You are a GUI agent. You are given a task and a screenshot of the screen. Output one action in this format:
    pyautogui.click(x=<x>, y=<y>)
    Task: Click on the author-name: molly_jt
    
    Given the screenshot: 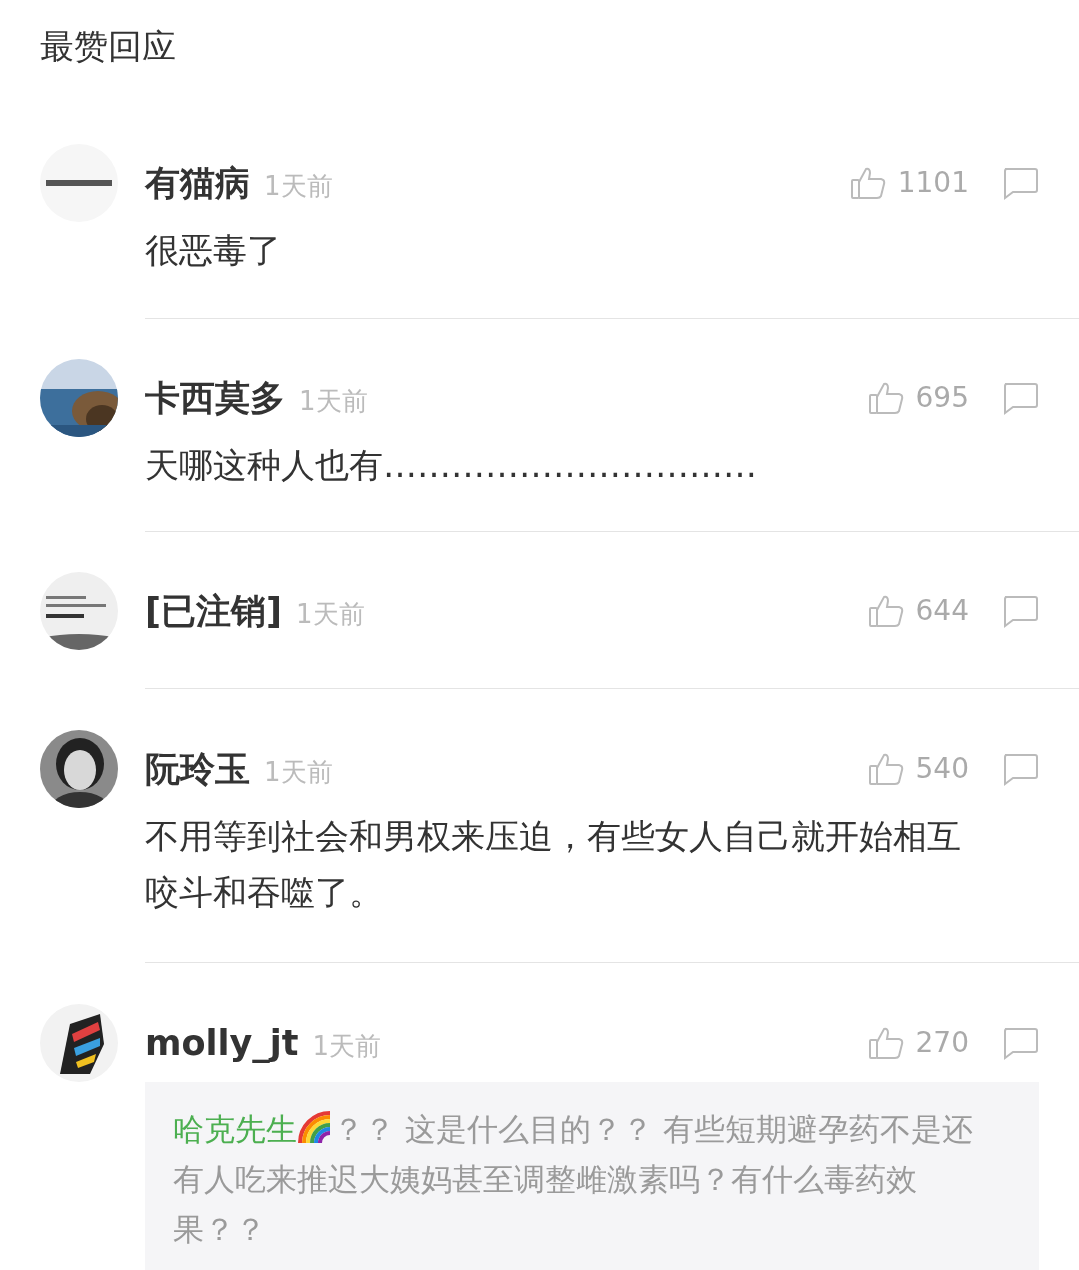 What is the action you would take?
    pyautogui.click(x=222, y=1043)
    